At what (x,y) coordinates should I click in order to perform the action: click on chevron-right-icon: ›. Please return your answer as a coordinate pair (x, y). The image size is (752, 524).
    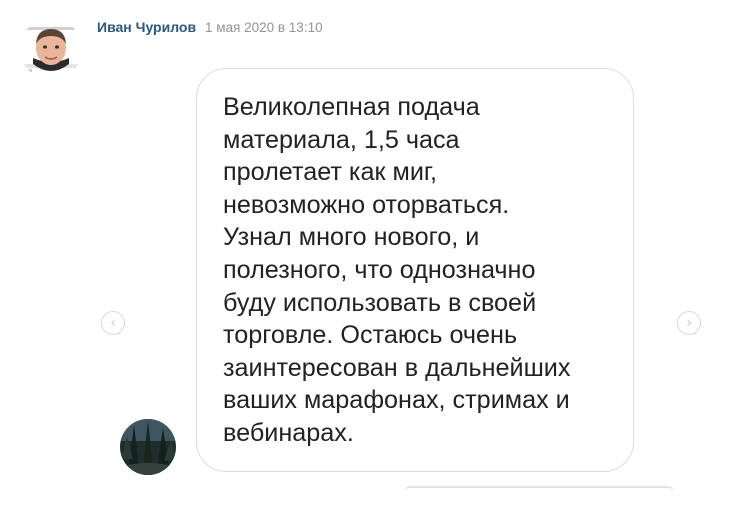
    Looking at the image, I should click on (689, 323).